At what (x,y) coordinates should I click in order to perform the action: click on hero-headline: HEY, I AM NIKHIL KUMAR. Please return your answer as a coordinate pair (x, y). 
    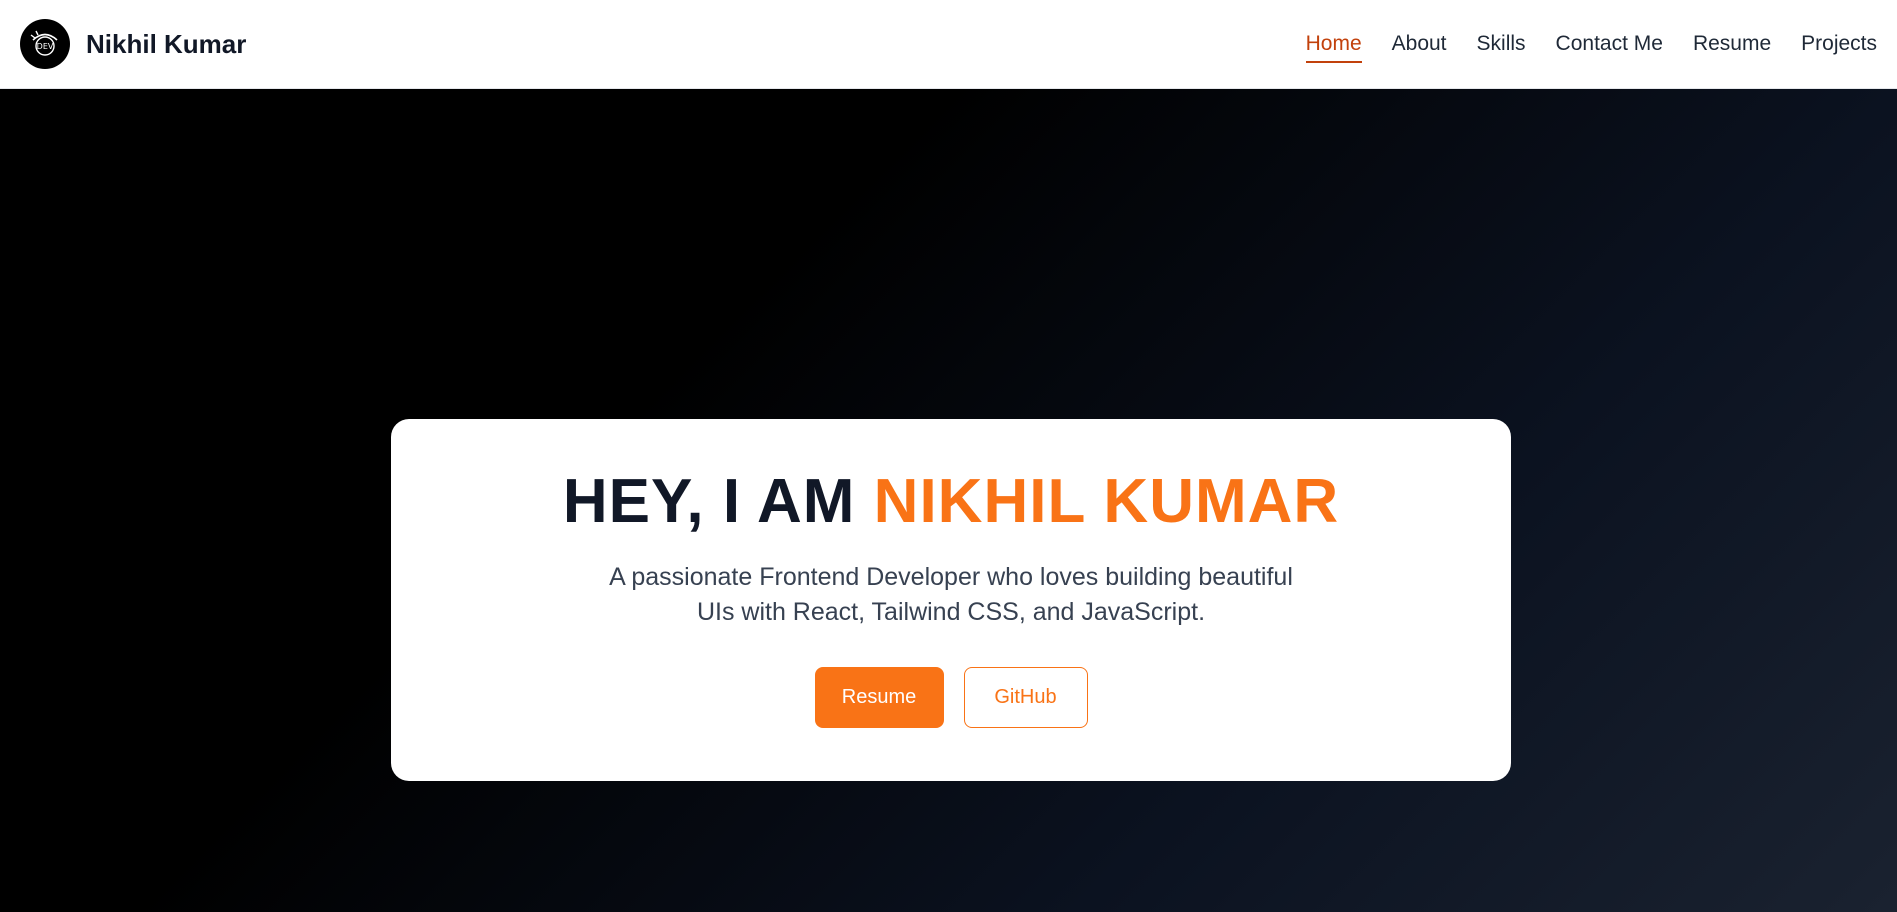
    Looking at the image, I should click on (951, 501).